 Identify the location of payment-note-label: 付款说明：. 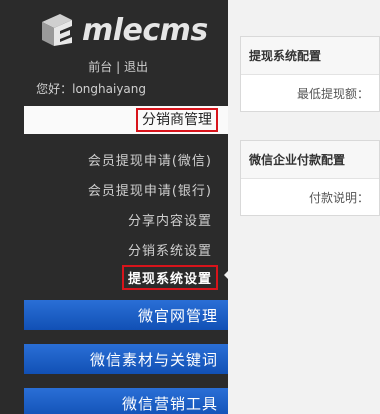
(338, 197).